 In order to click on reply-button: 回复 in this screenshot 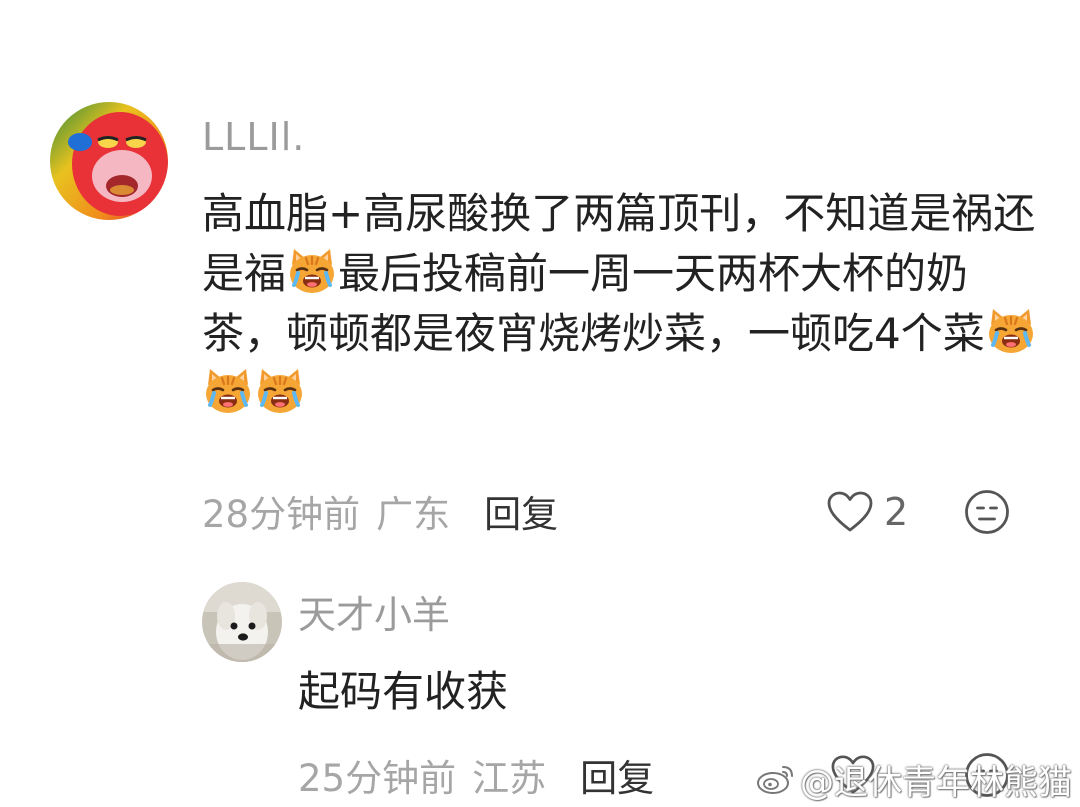, I will do `click(521, 511)`.